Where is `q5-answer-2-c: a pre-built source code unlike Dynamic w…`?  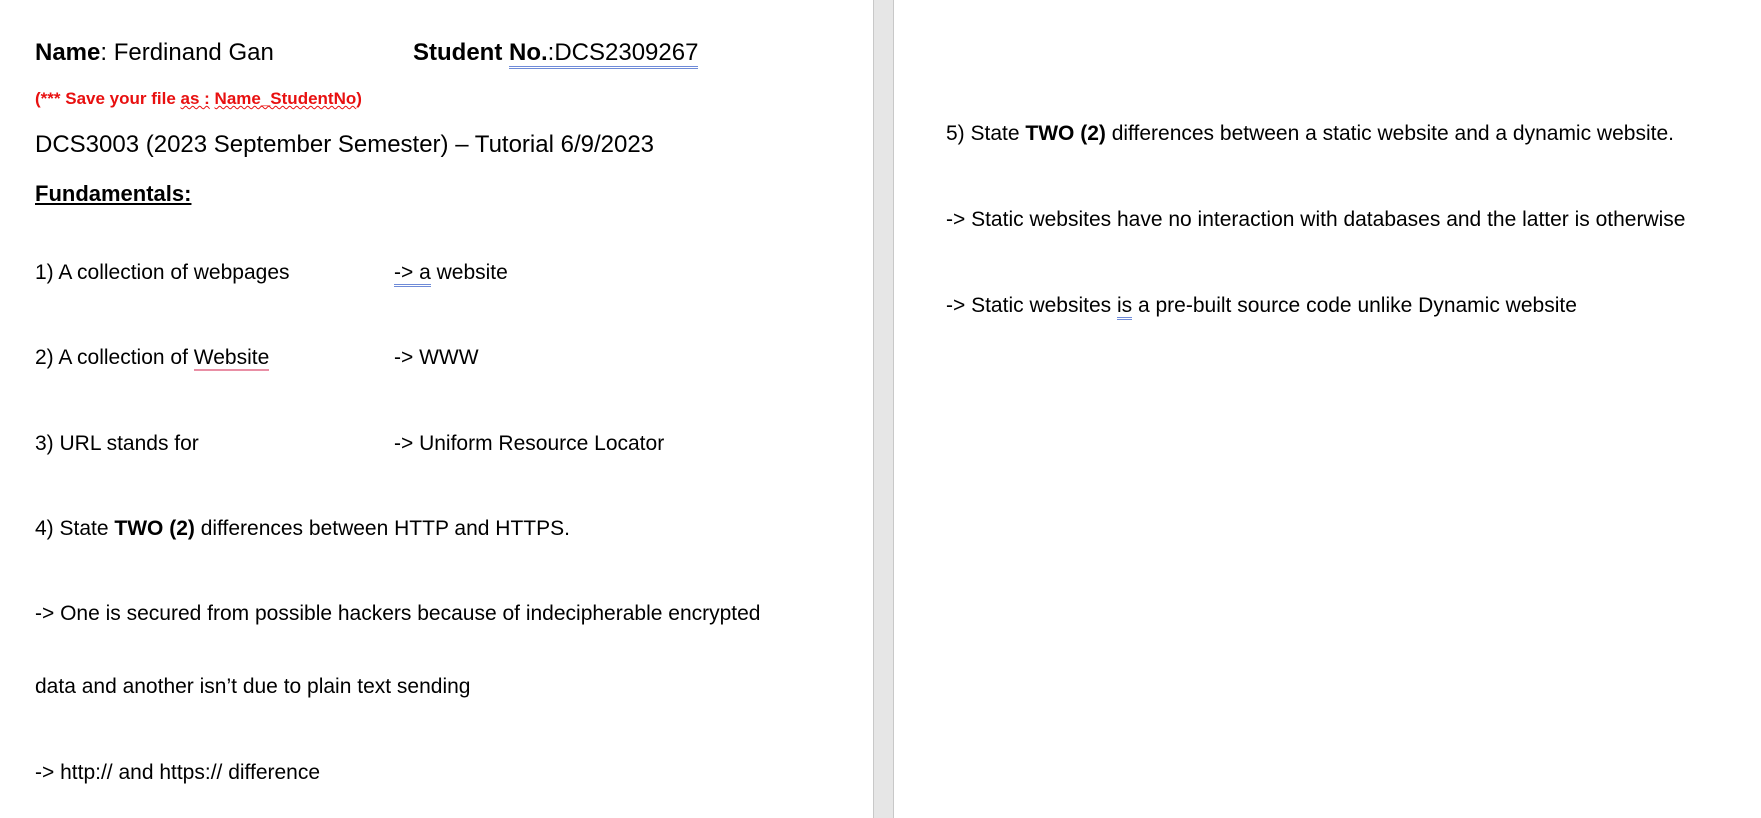 q5-answer-2-c: a pre-built source code unlike Dynamic w… is located at coordinates (1354, 305).